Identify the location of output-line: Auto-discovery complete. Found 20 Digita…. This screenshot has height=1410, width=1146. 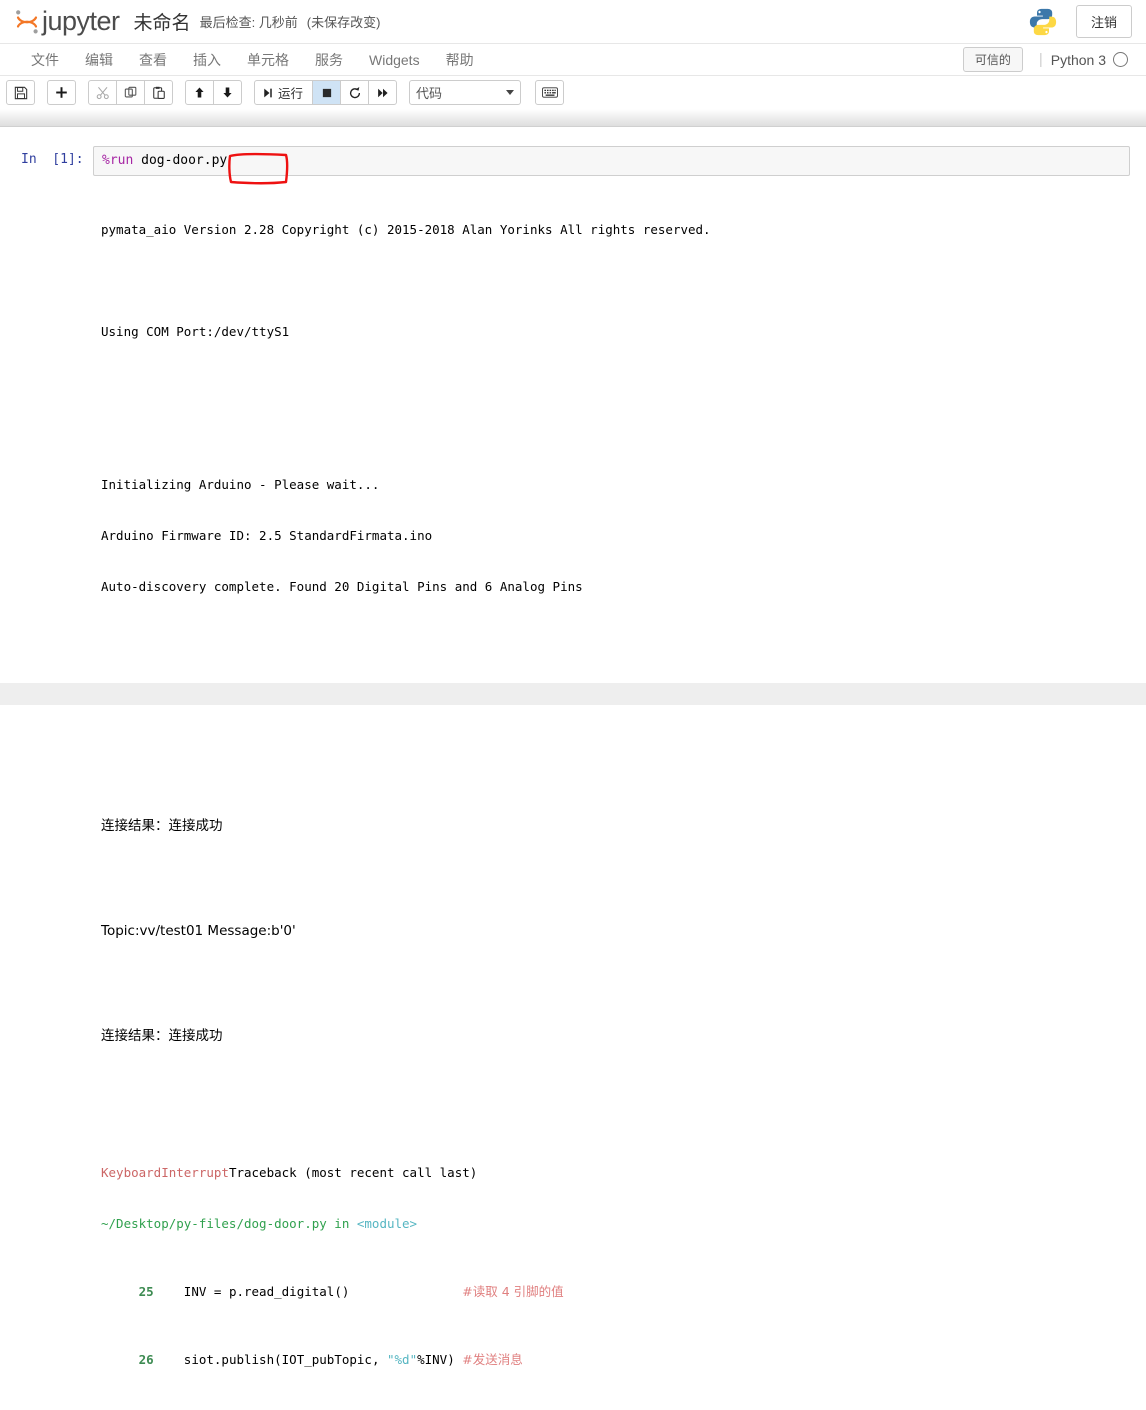
(342, 586).